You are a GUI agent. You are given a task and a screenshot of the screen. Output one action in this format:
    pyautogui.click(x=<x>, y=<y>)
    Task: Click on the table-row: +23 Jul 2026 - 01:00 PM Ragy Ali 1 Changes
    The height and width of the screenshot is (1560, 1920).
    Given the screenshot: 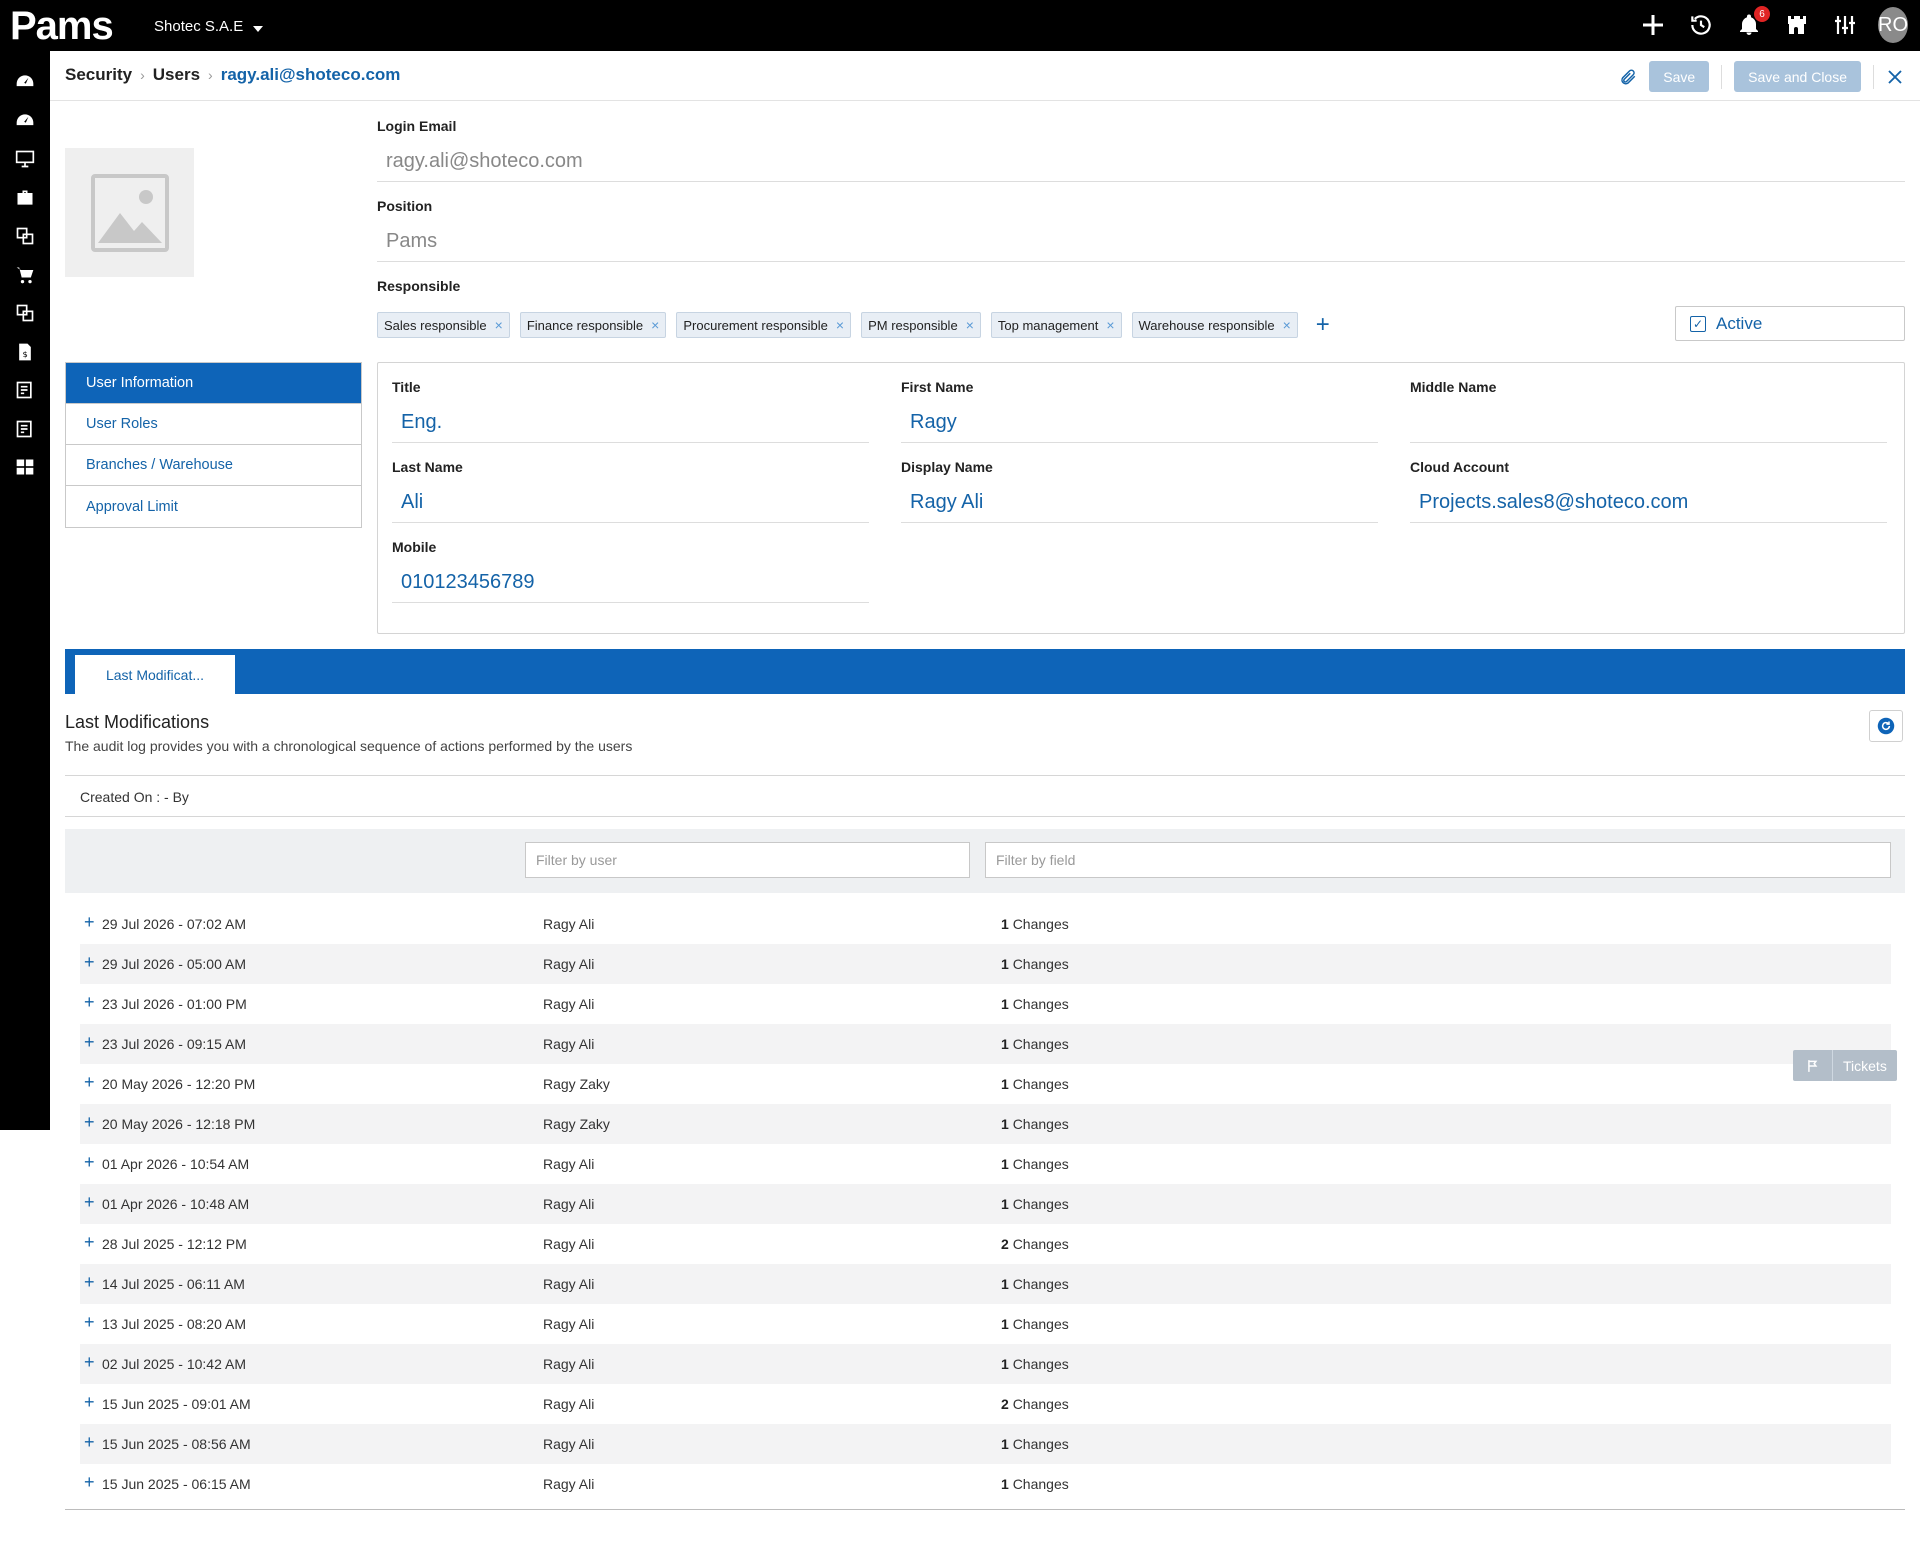 What is the action you would take?
    pyautogui.click(x=985, y=1004)
    